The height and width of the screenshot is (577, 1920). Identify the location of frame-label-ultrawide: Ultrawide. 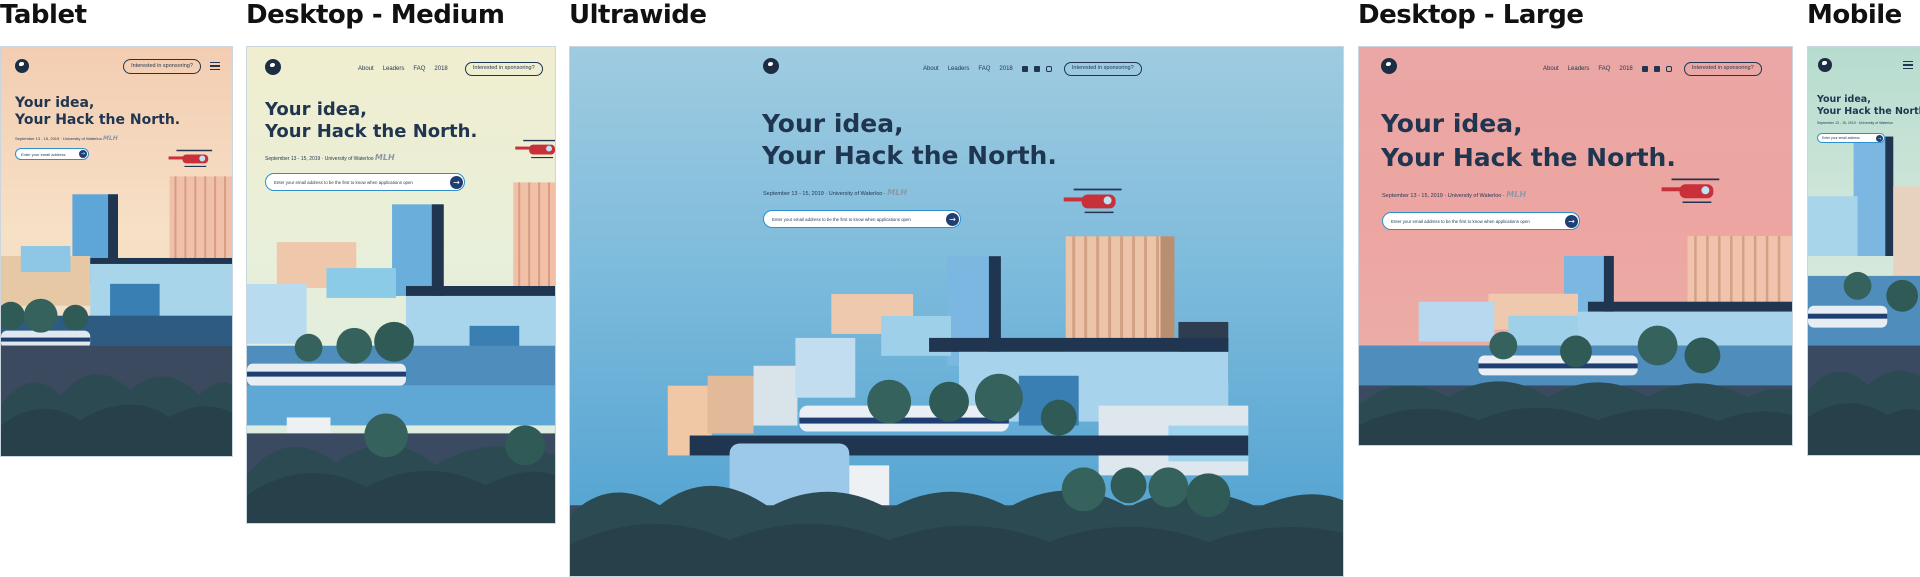
(638, 15).